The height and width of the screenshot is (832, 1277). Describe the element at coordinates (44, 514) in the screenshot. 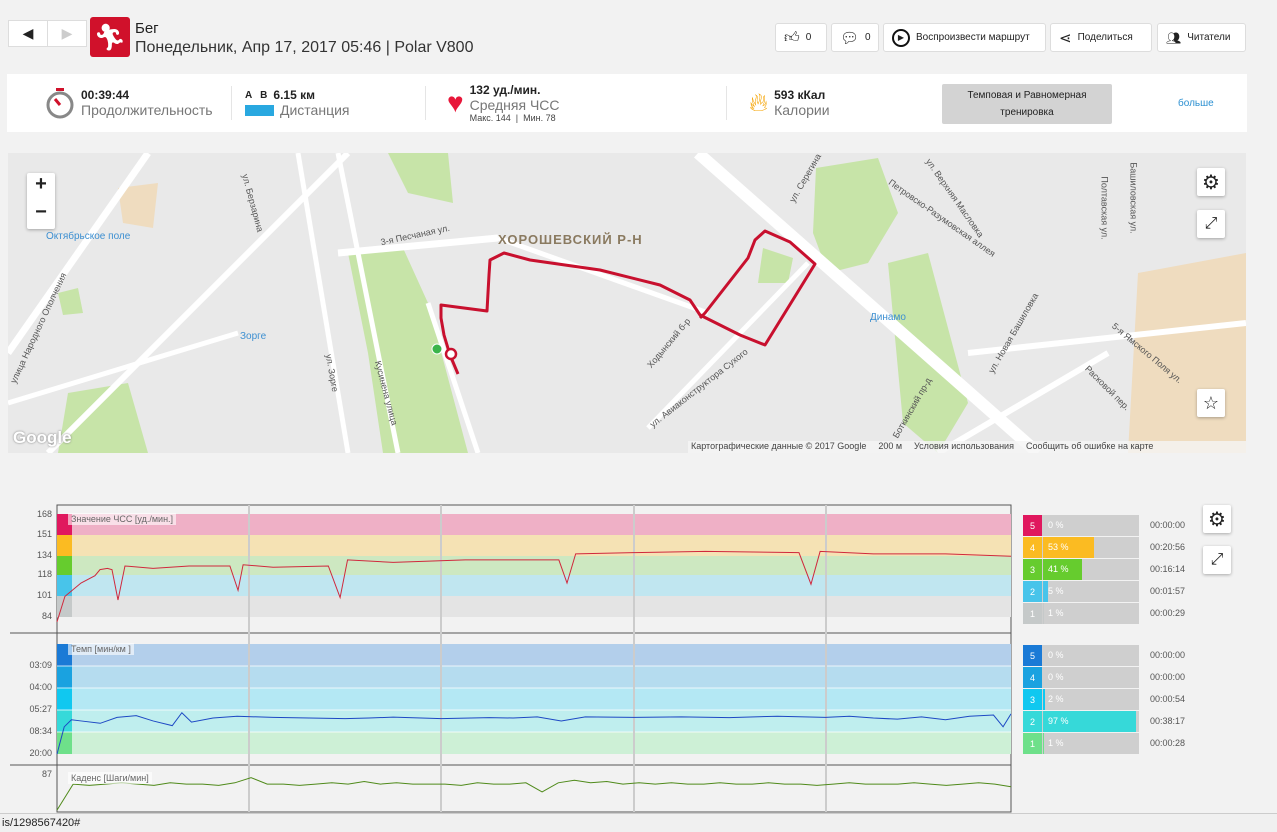

I see `hr-tick-label: 168` at that location.